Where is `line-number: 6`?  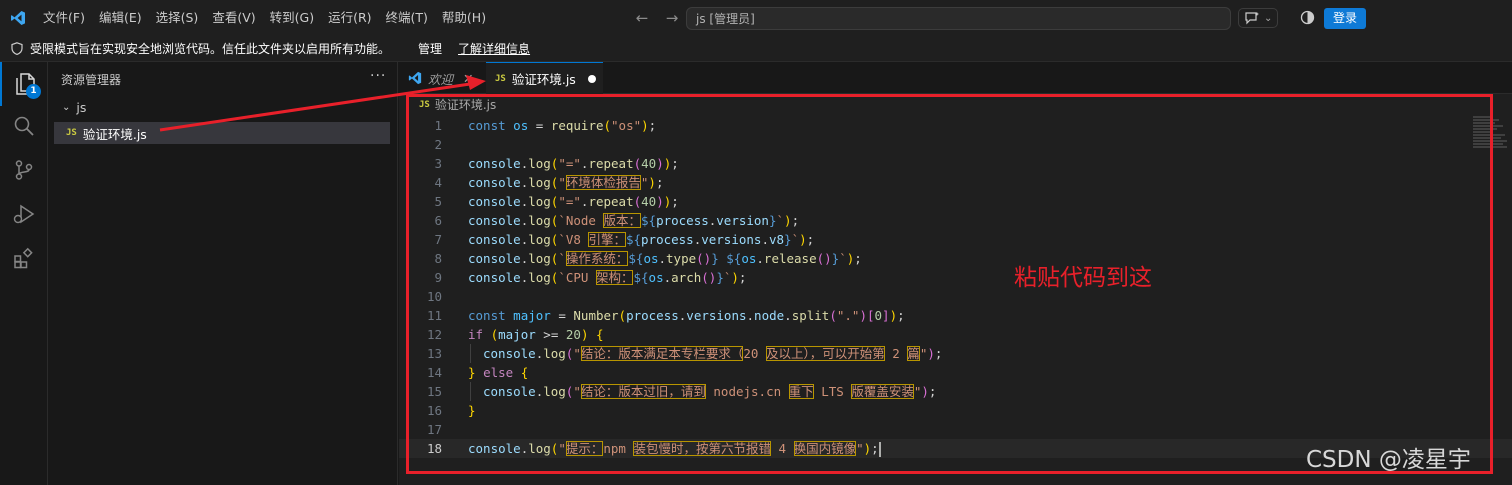
line-number: 6 is located at coordinates (438, 220).